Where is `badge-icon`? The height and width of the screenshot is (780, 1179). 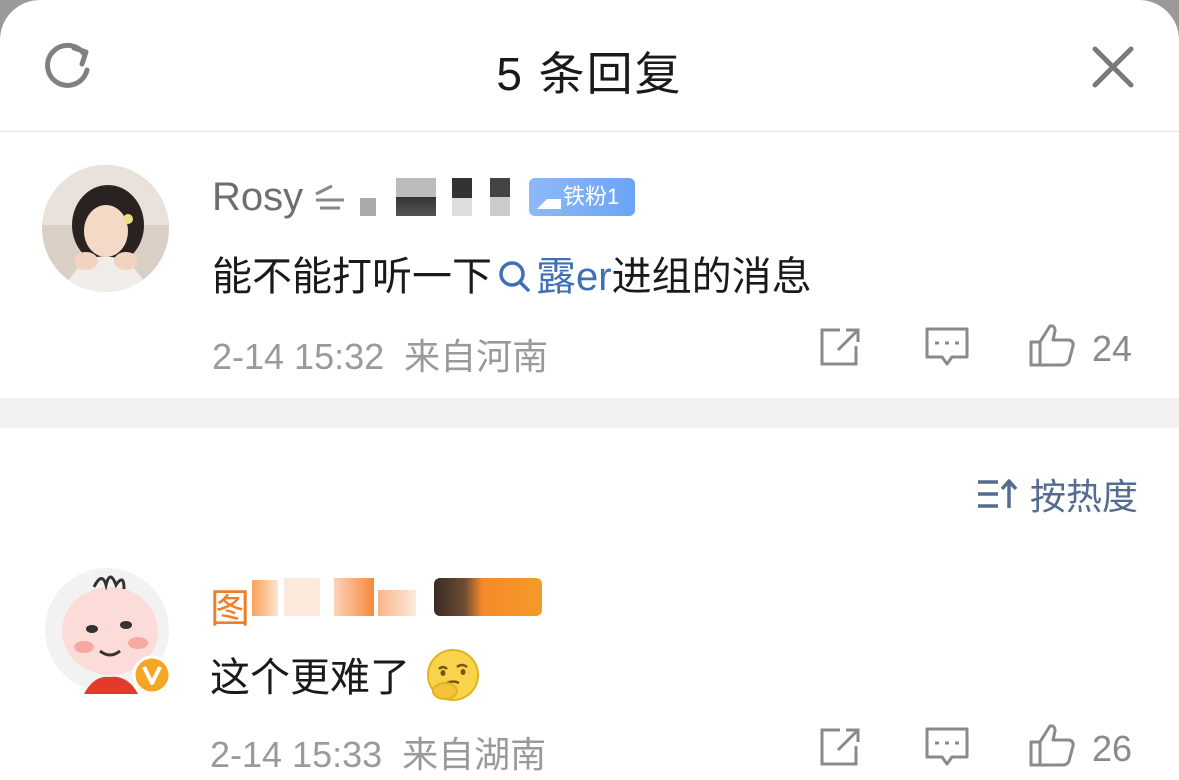 badge-icon is located at coordinates (549, 198).